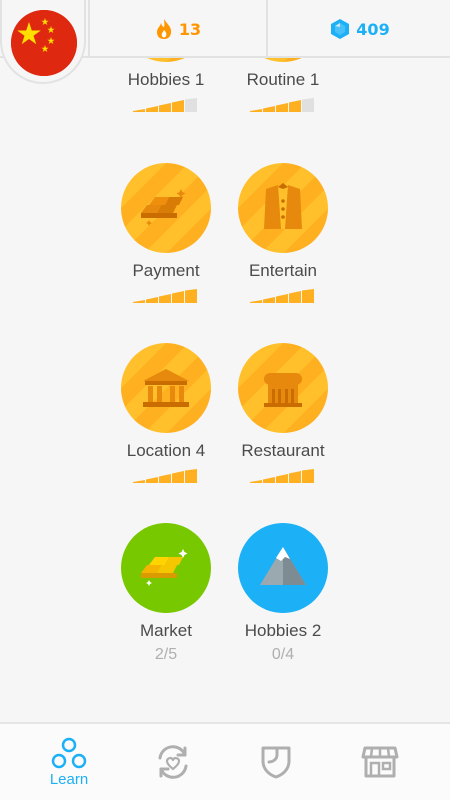 The height and width of the screenshot is (800, 450). I want to click on practice-heart-icon, so click(173, 762).